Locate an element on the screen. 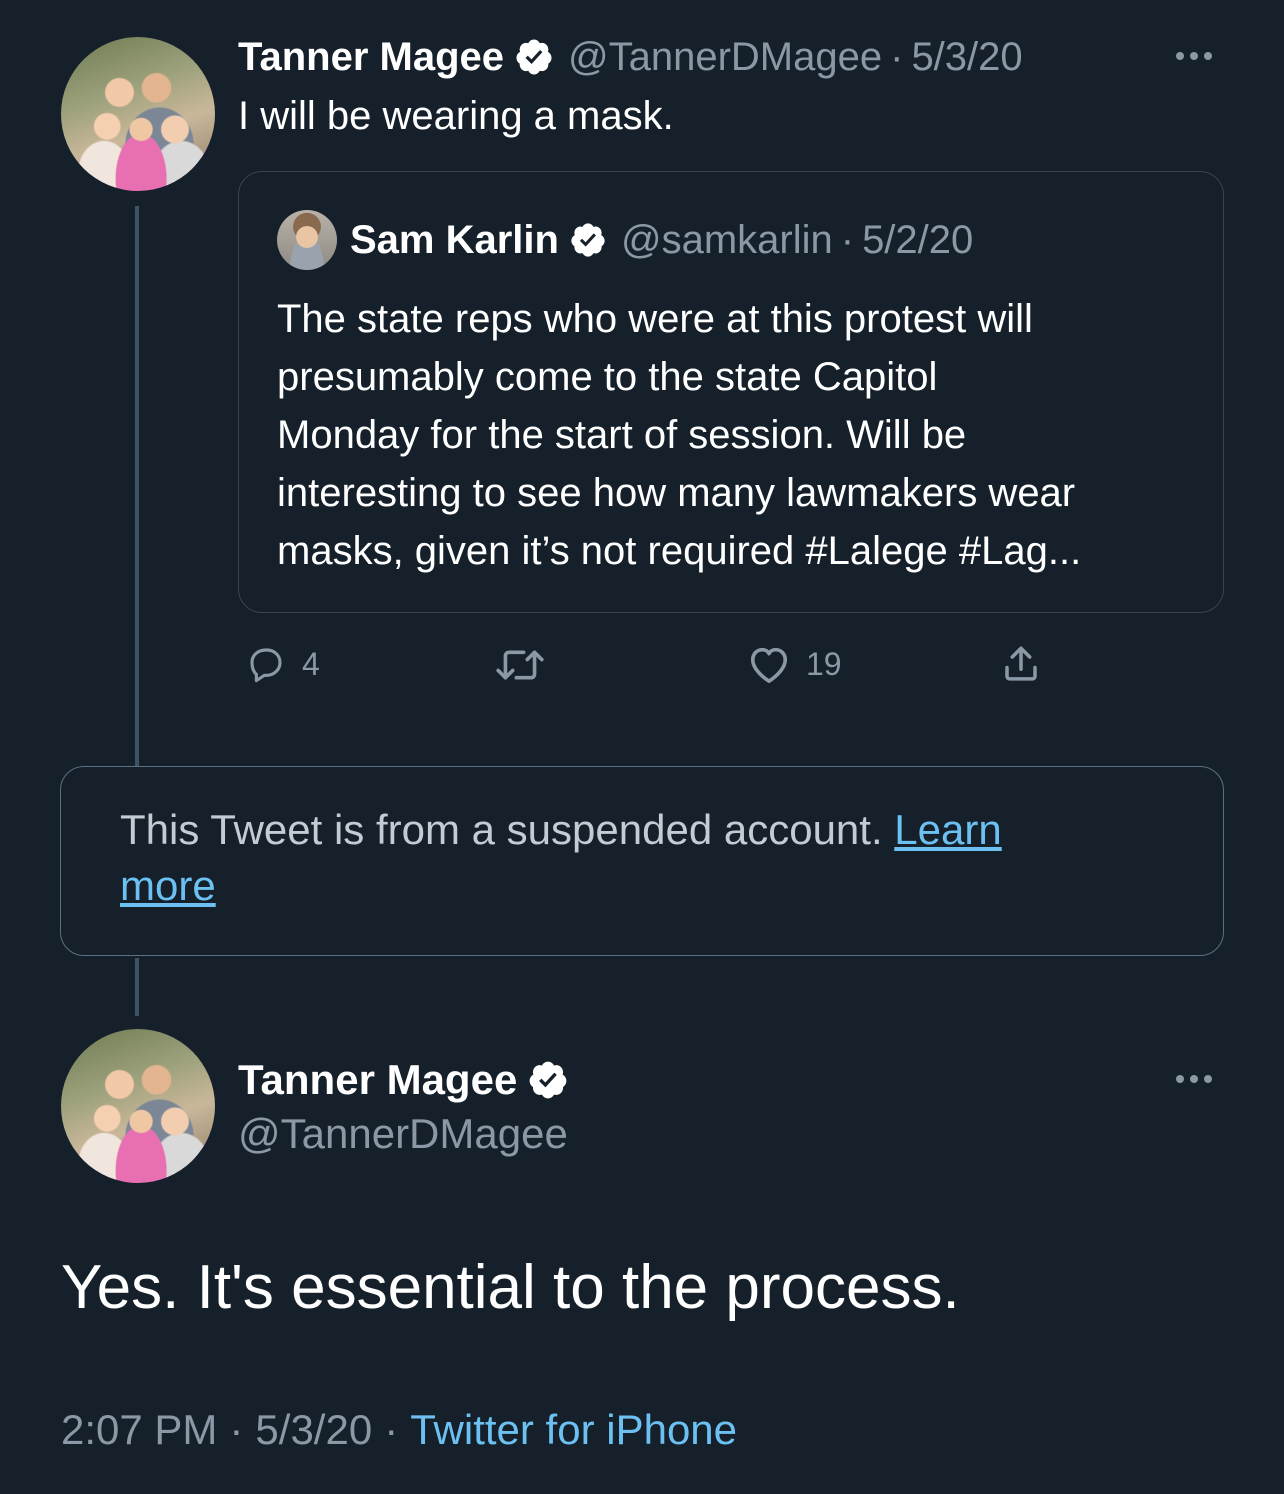 This screenshot has height=1494, width=1284. tweet-time: 2:07 PM is located at coordinates (139, 1430).